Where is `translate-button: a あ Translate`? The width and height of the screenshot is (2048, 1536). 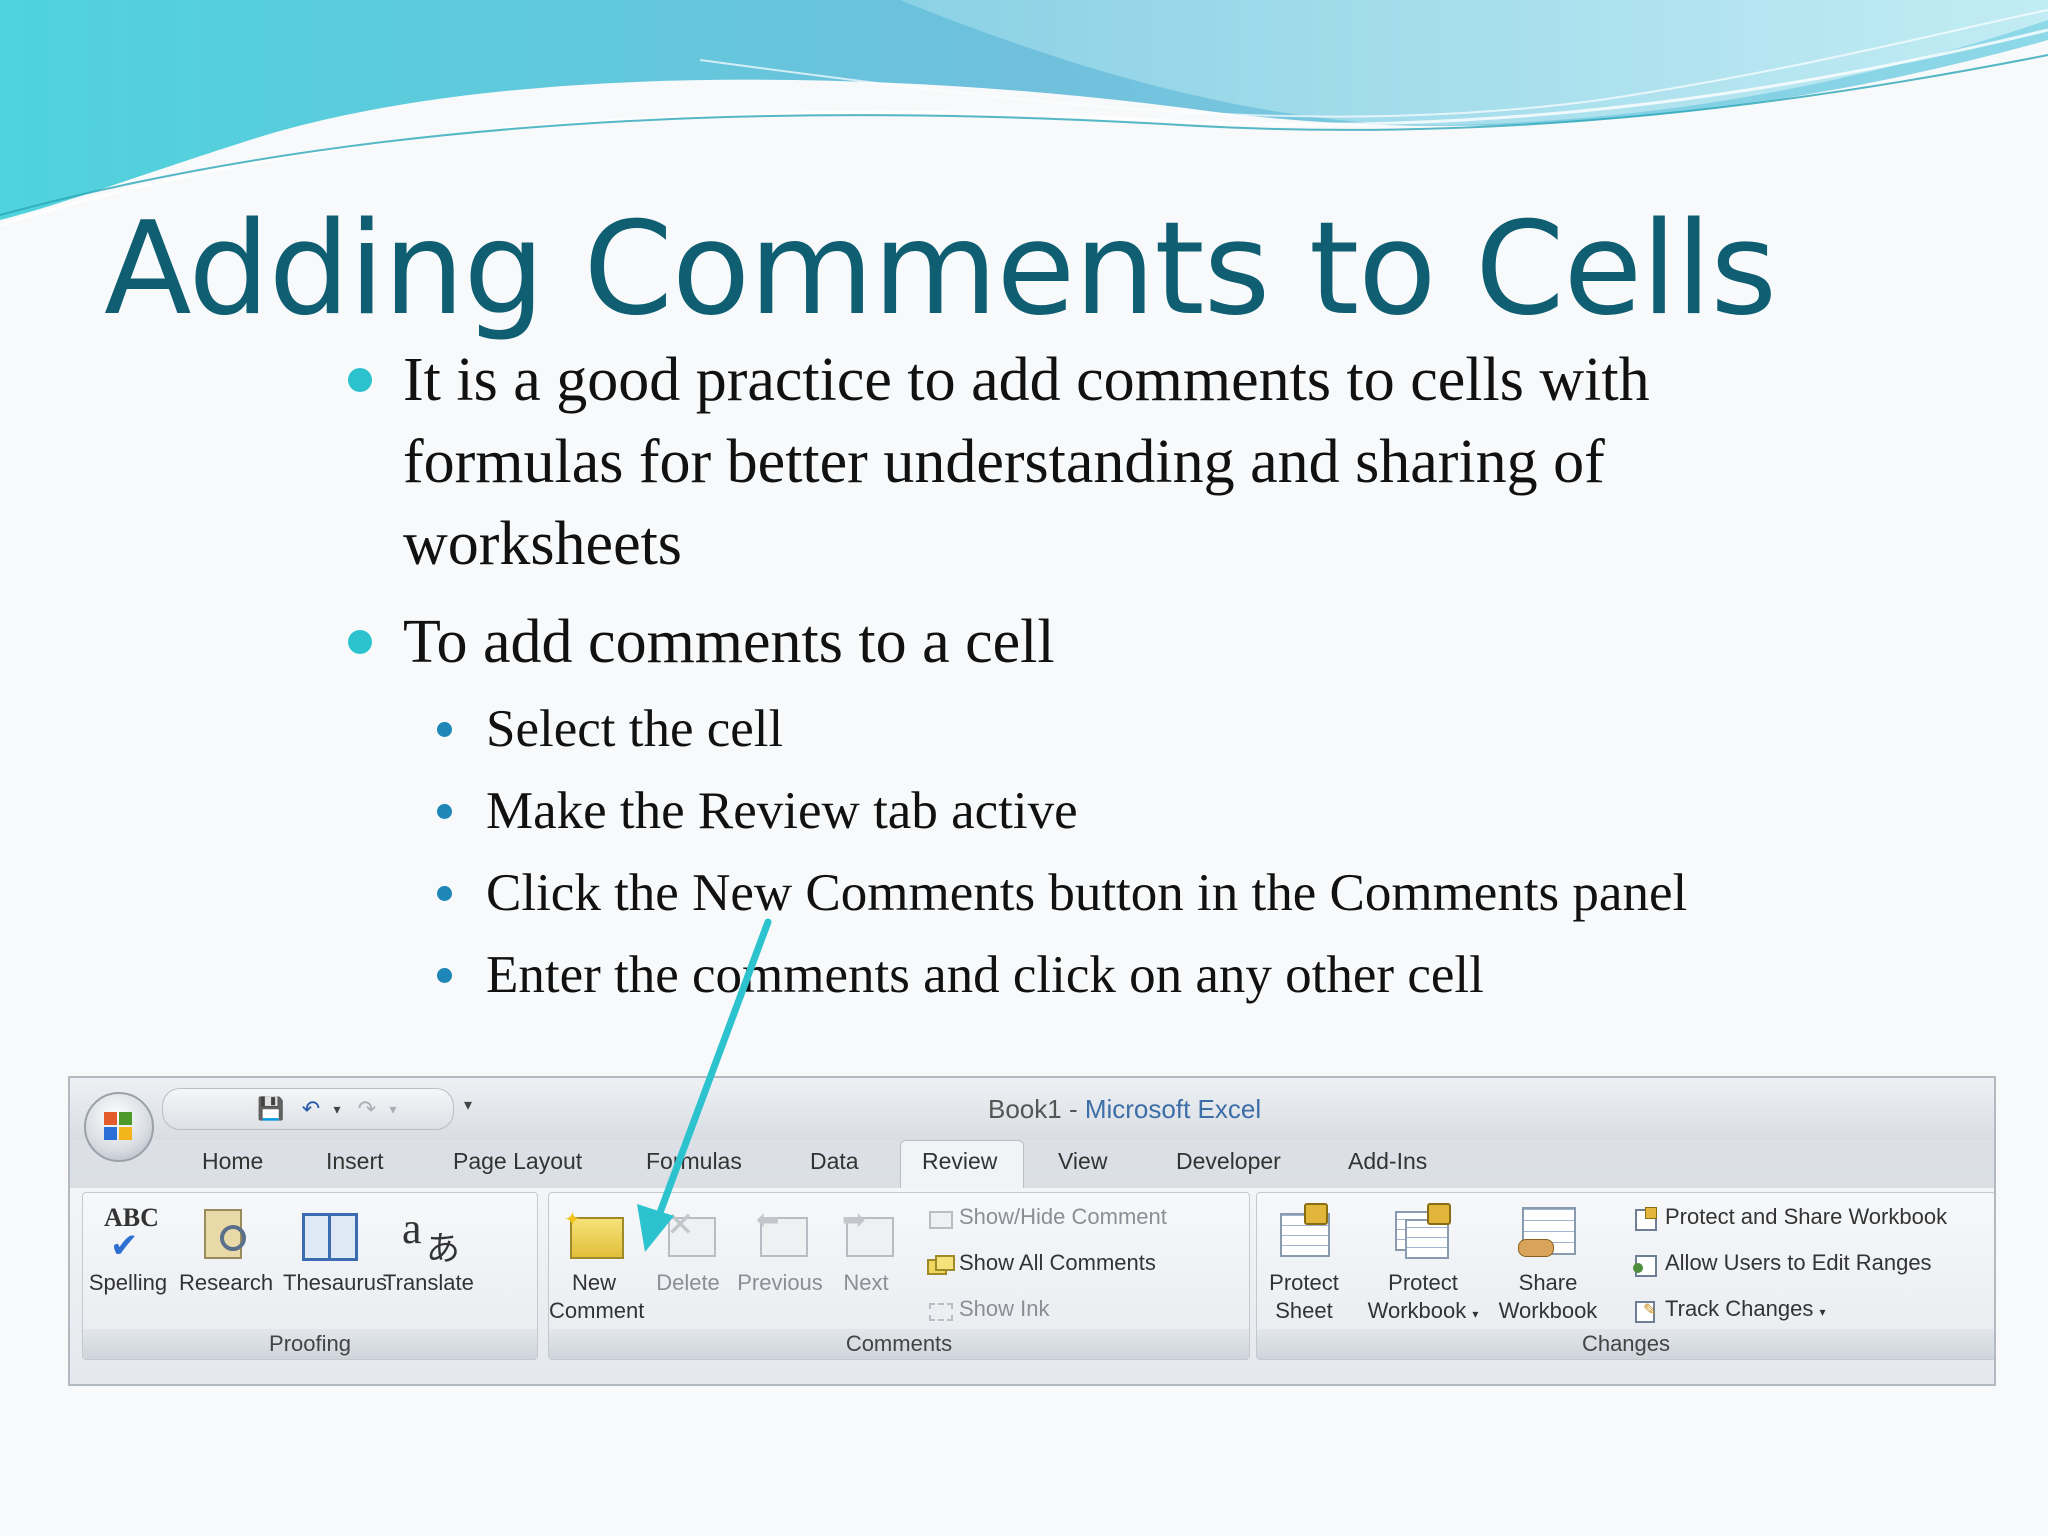
translate-button: a あ Translate is located at coordinates (428, 1250).